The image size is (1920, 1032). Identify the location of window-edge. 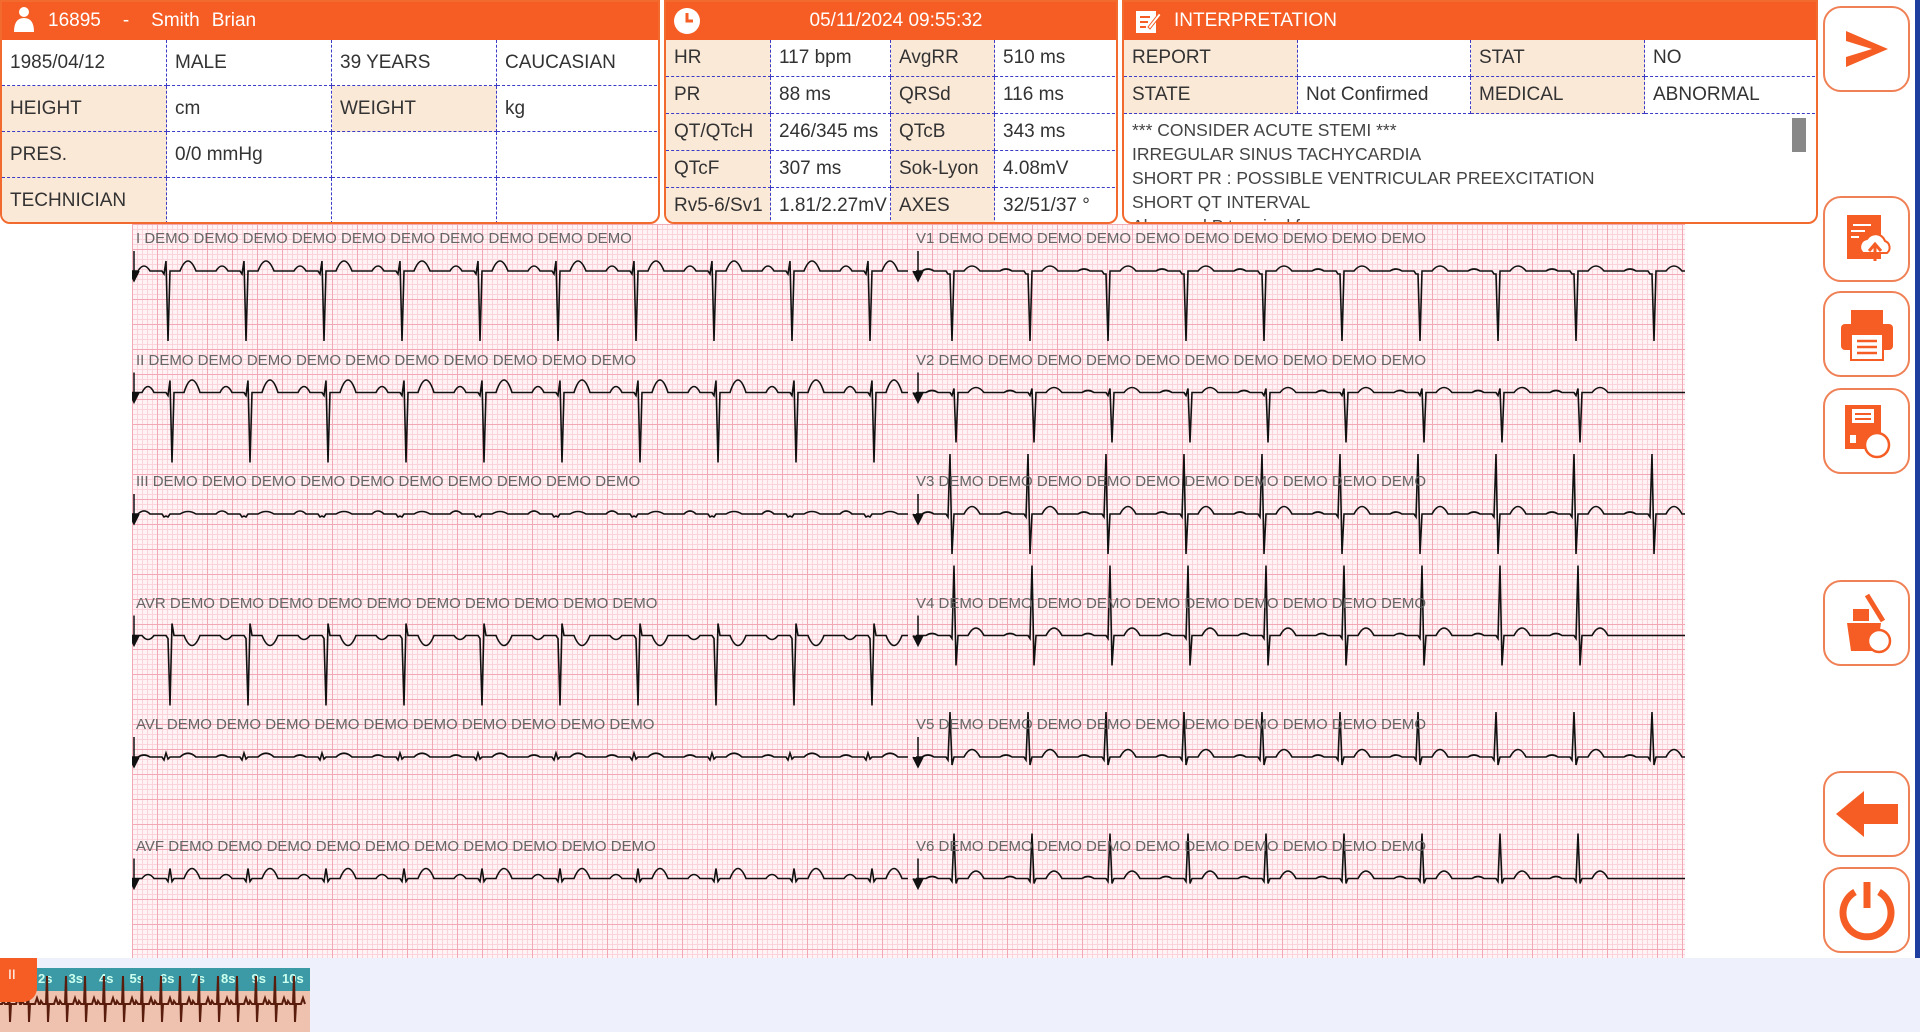
(1917, 516).